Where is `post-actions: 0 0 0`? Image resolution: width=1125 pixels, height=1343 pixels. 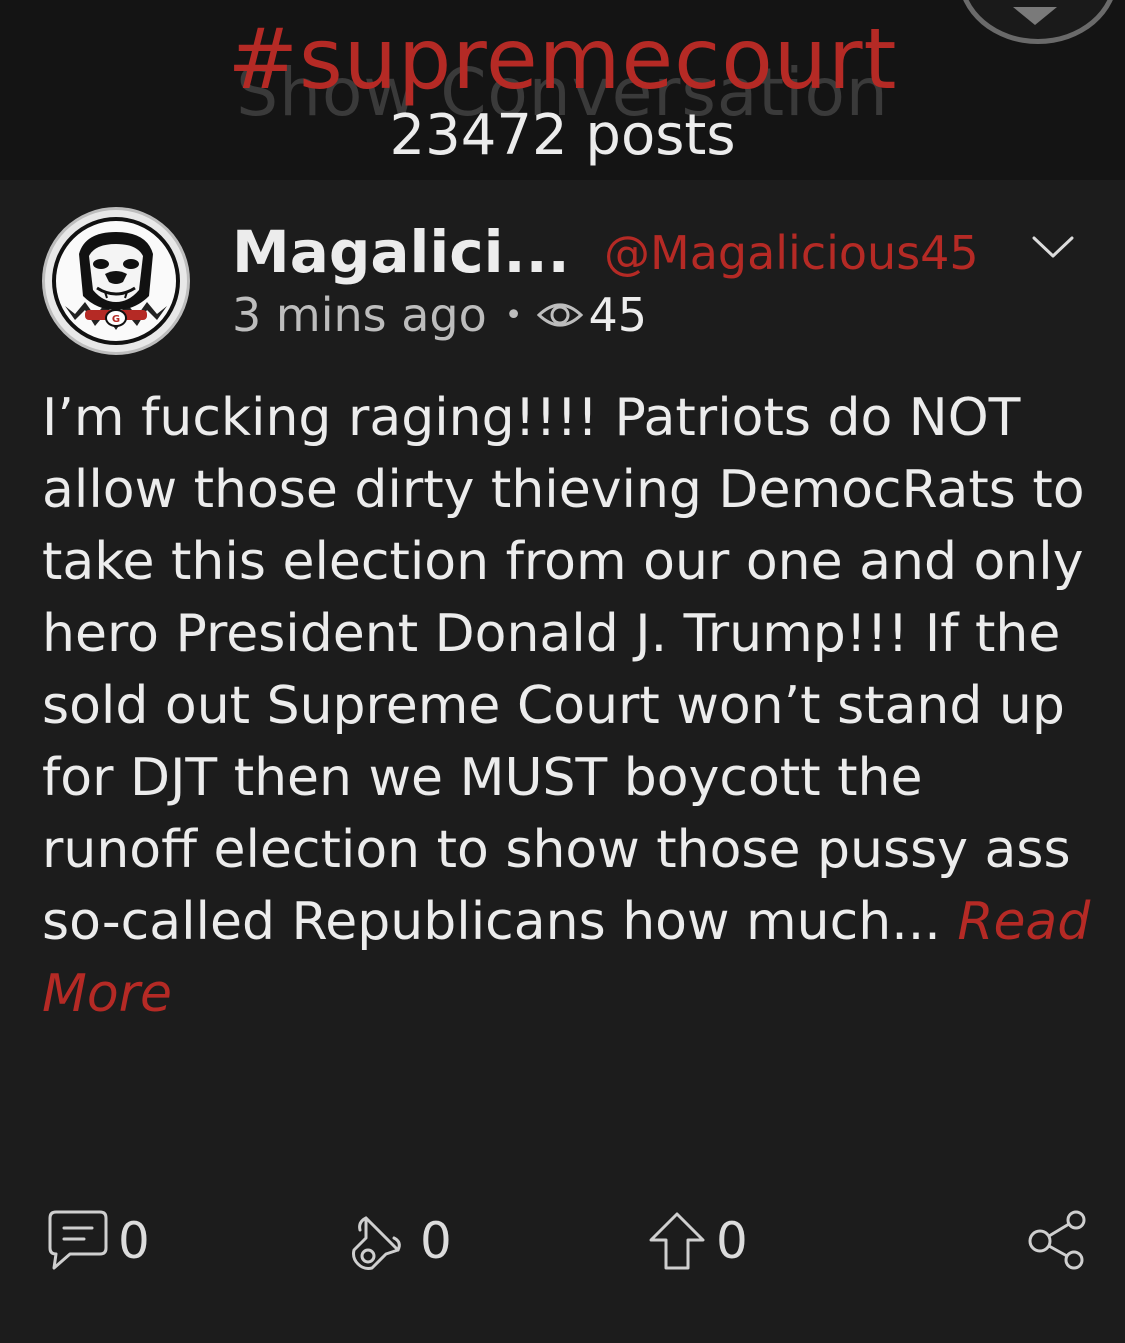
post-actions: 0 0 0 is located at coordinates (562, 1245).